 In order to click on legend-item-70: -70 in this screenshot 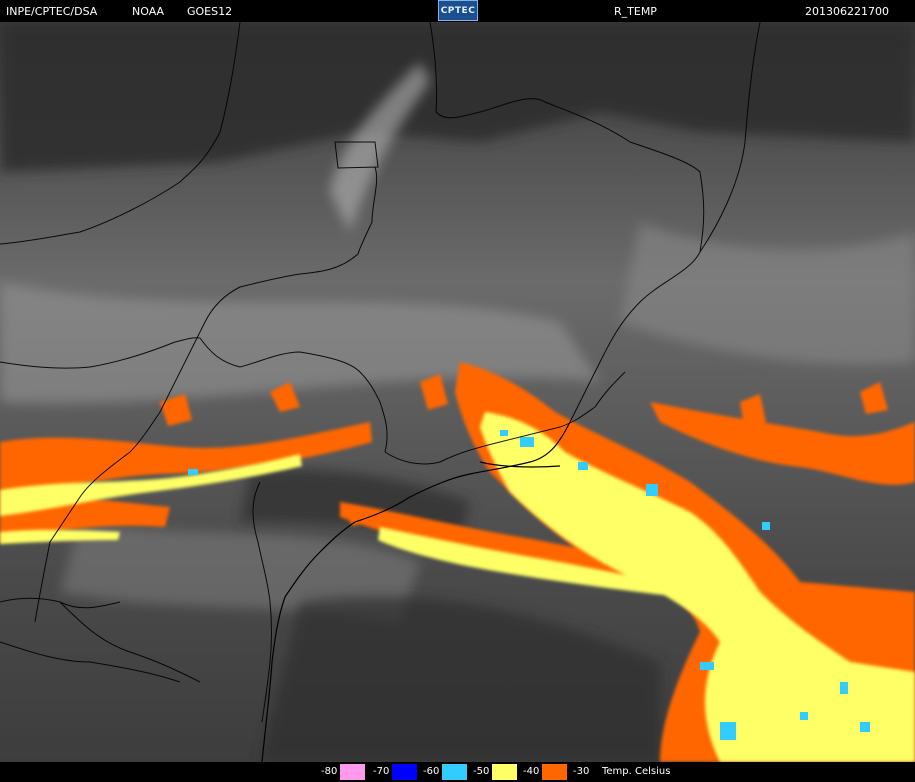, I will do `click(394, 772)`.